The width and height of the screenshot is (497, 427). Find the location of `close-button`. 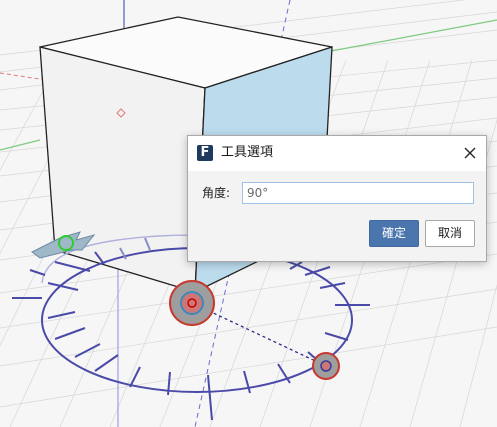

close-button is located at coordinates (470, 153).